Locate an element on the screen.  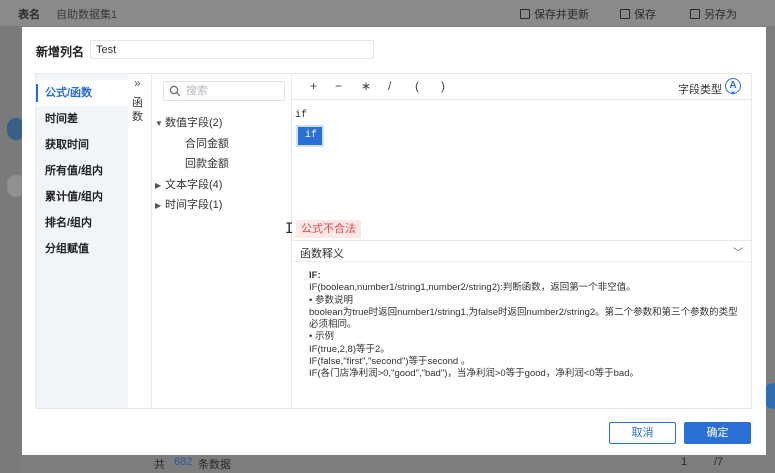
category-formula: 公式/函数 is located at coordinates (82, 93).